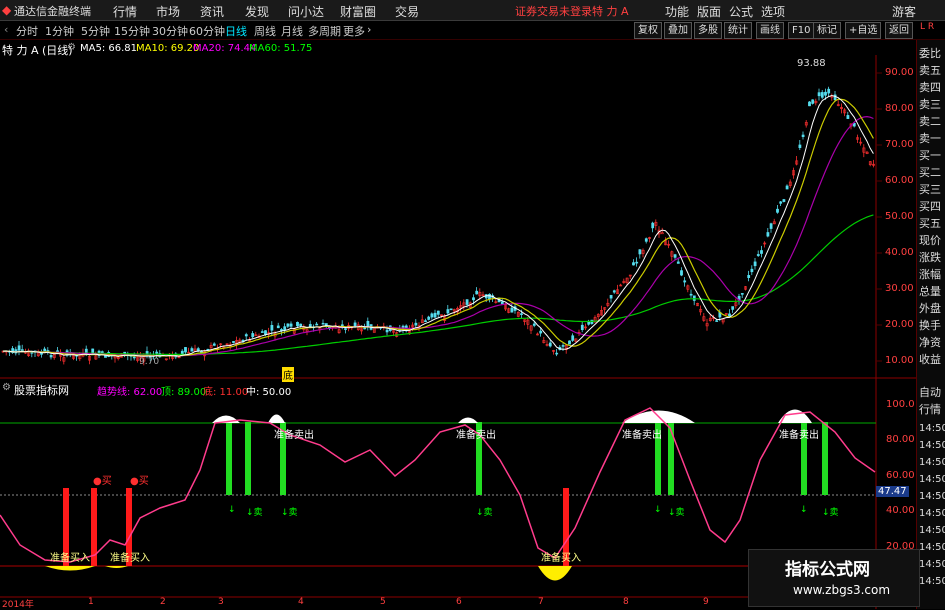  I want to click on tf-more: 更多, so click(354, 31).